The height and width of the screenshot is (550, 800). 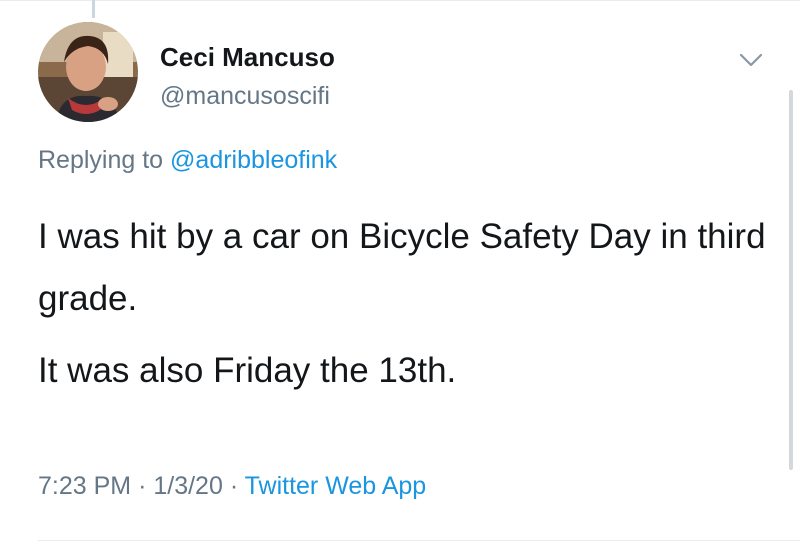 I want to click on tweet-paragraph: It was also Friday the 13th., so click(x=247, y=370).